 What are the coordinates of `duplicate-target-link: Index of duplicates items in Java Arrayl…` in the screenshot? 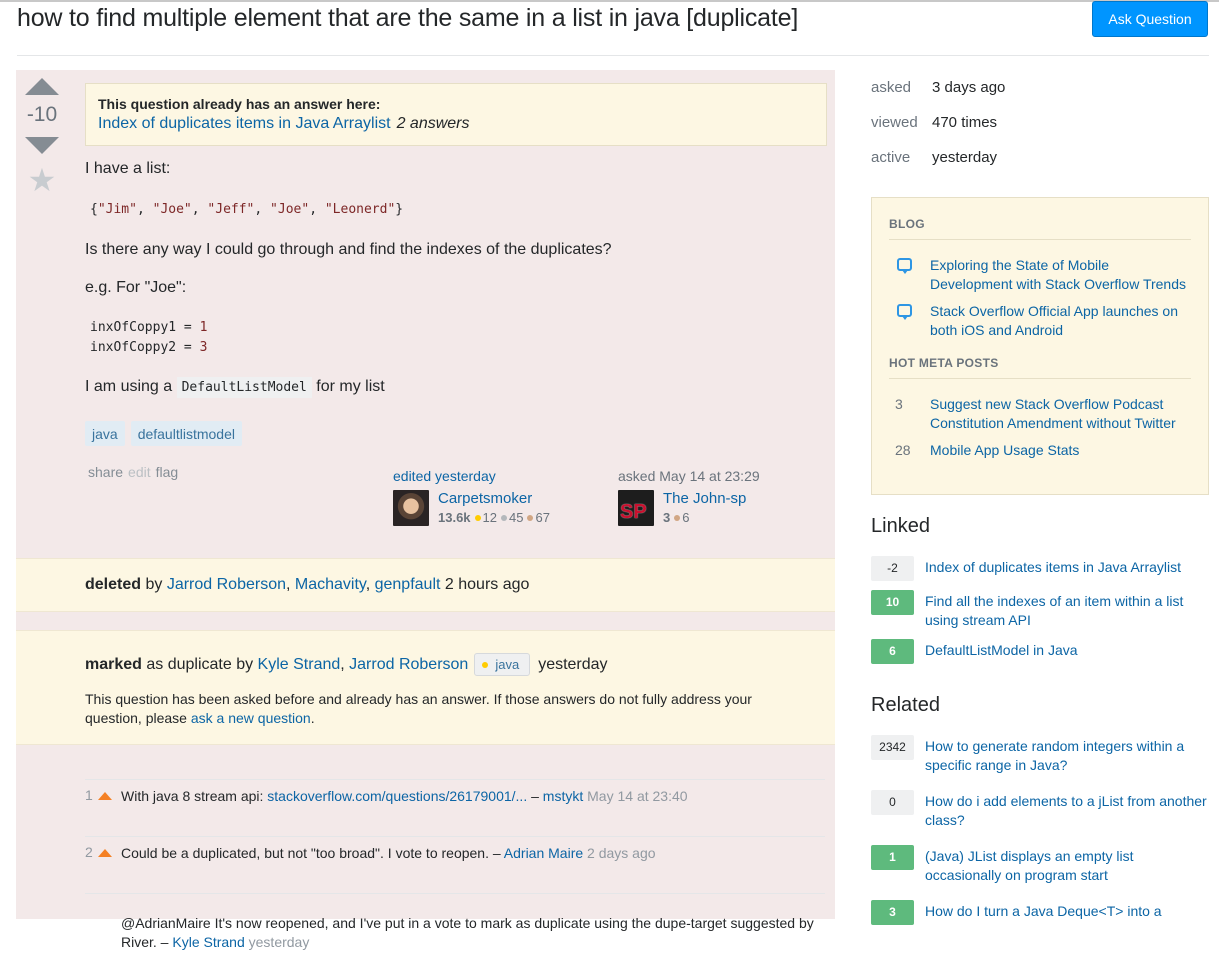 It's located at (244, 123).